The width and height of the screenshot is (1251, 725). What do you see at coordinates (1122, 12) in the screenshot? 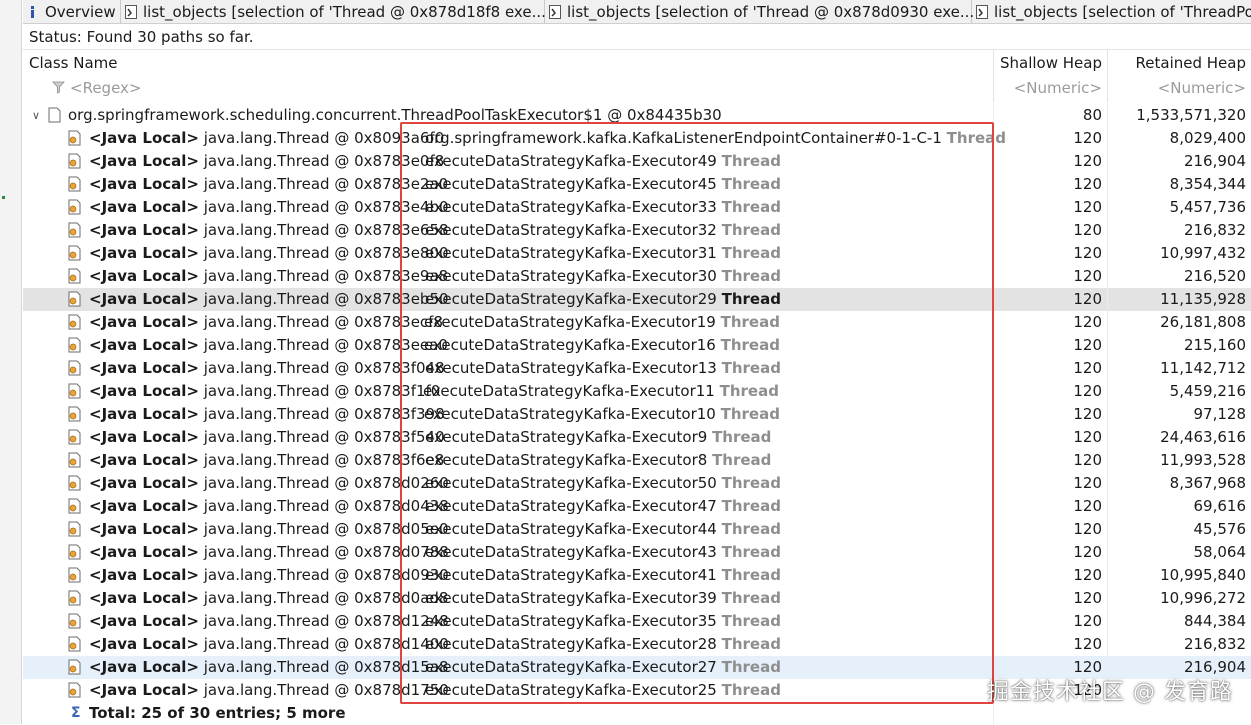
I see `tab-label: list_objects [selection of 'ThreadPo` at bounding box center [1122, 12].